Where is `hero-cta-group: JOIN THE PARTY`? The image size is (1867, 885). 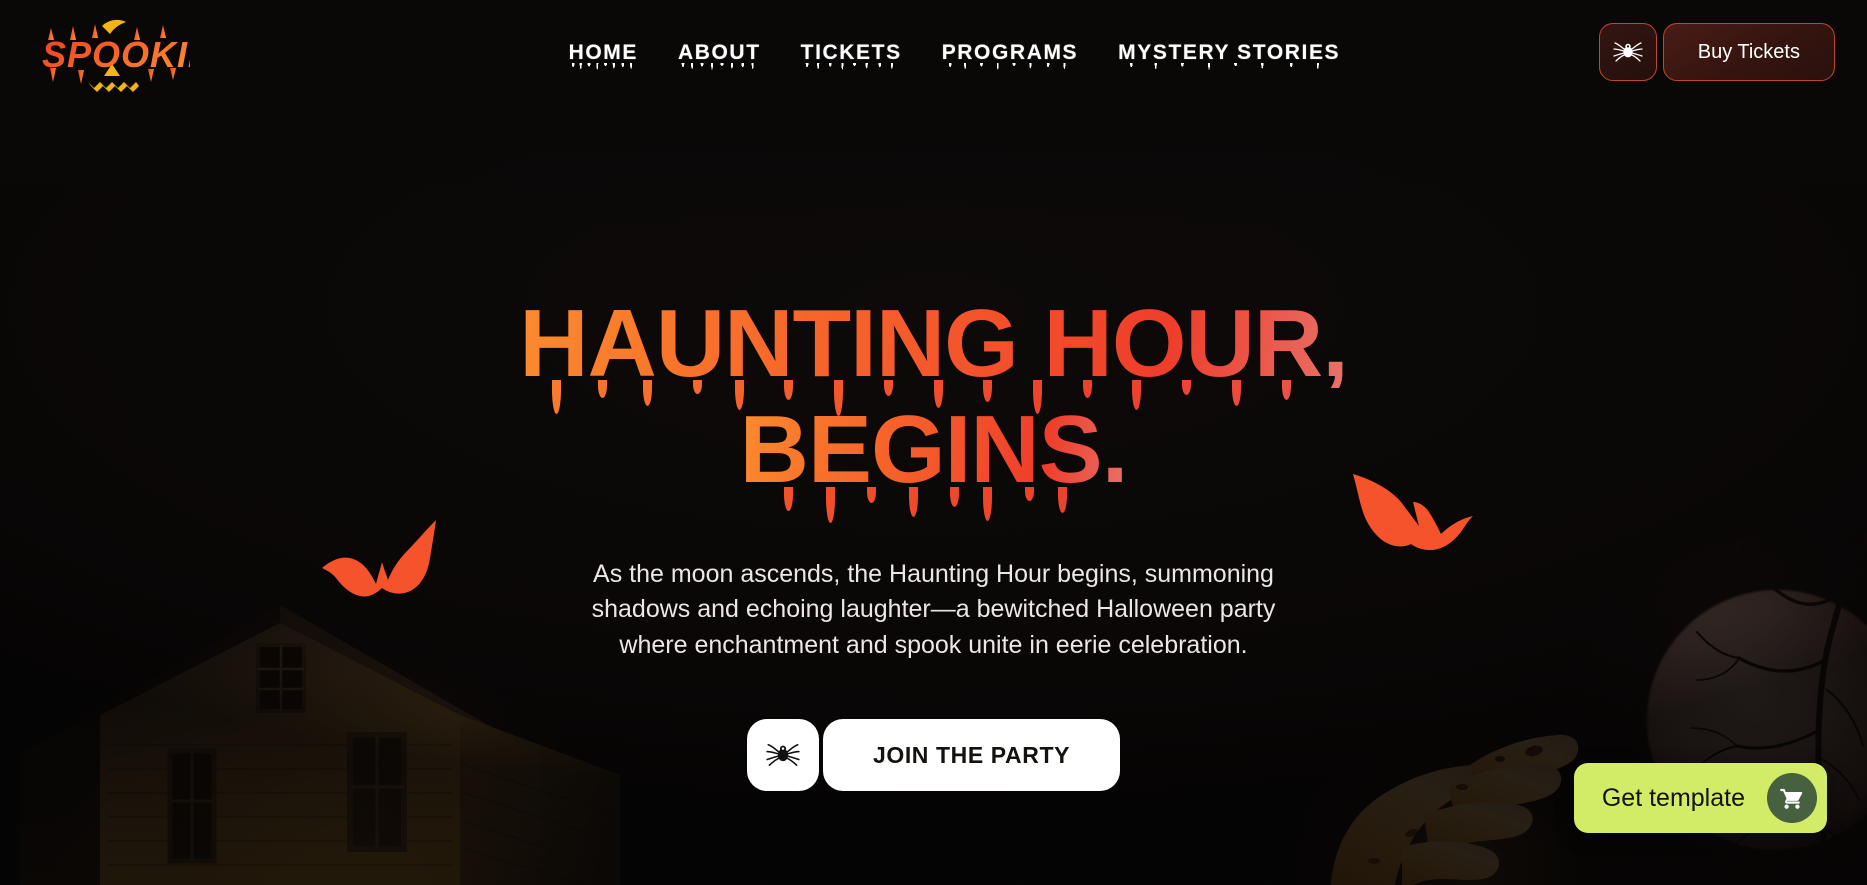
hero-cta-group: JOIN THE PARTY is located at coordinates (933, 755).